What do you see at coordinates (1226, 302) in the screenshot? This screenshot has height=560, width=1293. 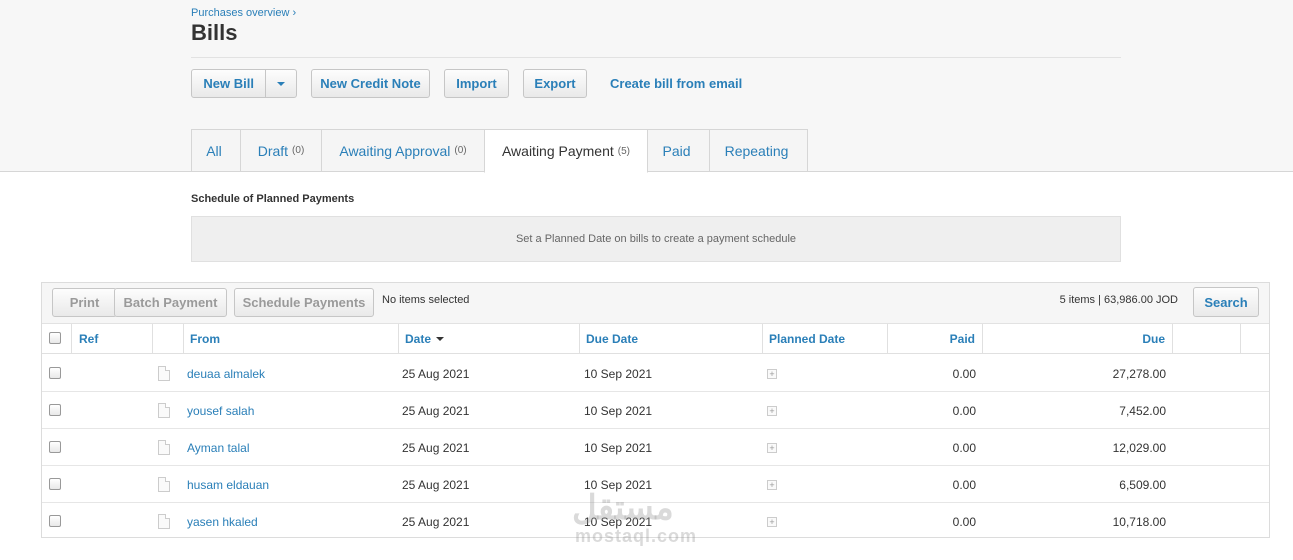 I see `search-button: Search` at bounding box center [1226, 302].